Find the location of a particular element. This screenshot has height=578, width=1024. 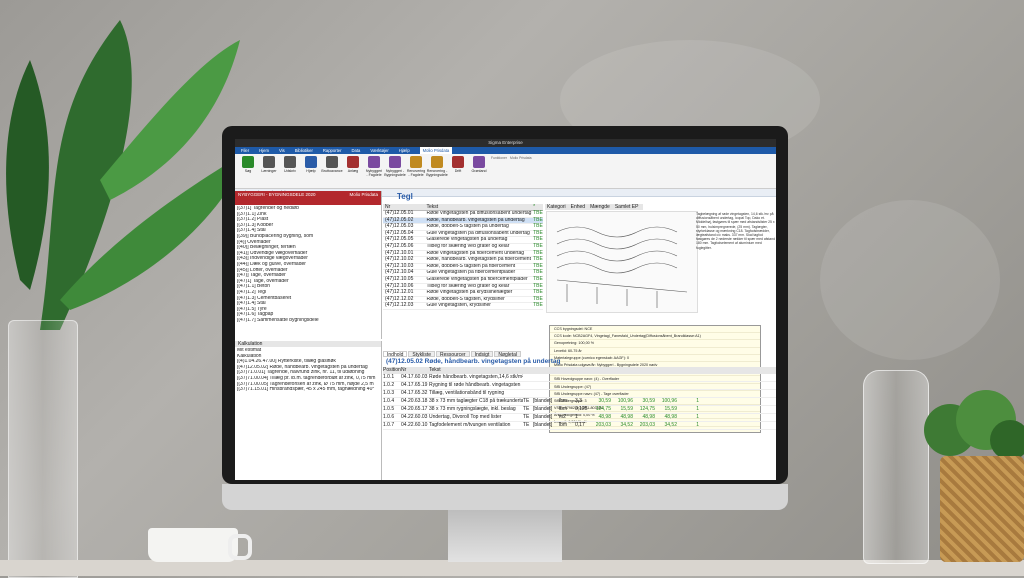

ribbon-button: Grønland is located at coordinates (479, 171).